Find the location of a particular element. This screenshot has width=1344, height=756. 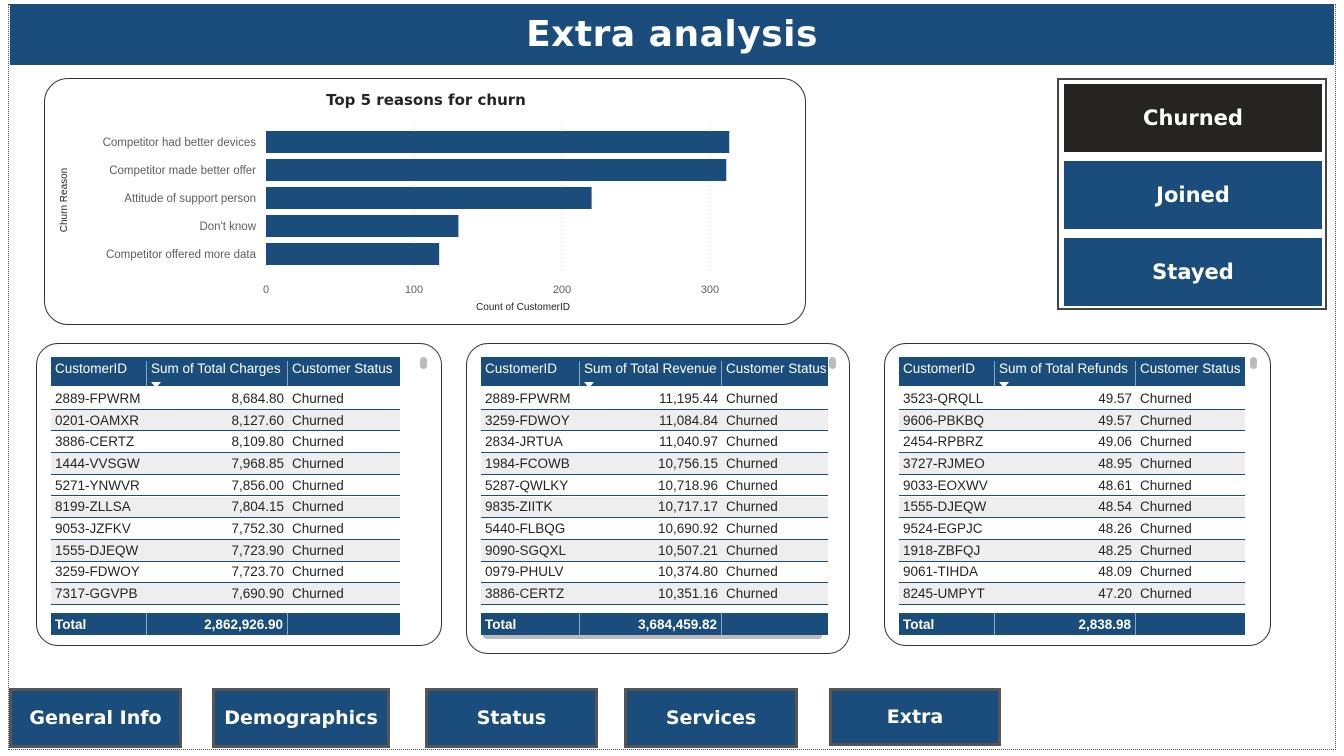

table-row: 3886-CERTZ 8,109.80 Churned is located at coordinates (225, 442).